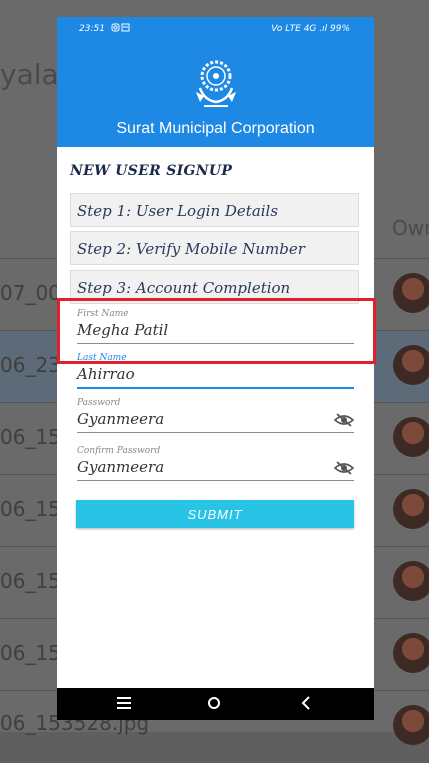  Describe the element at coordinates (215, 421) in the screenshot. I see `password-input: Gyanmeera` at that location.